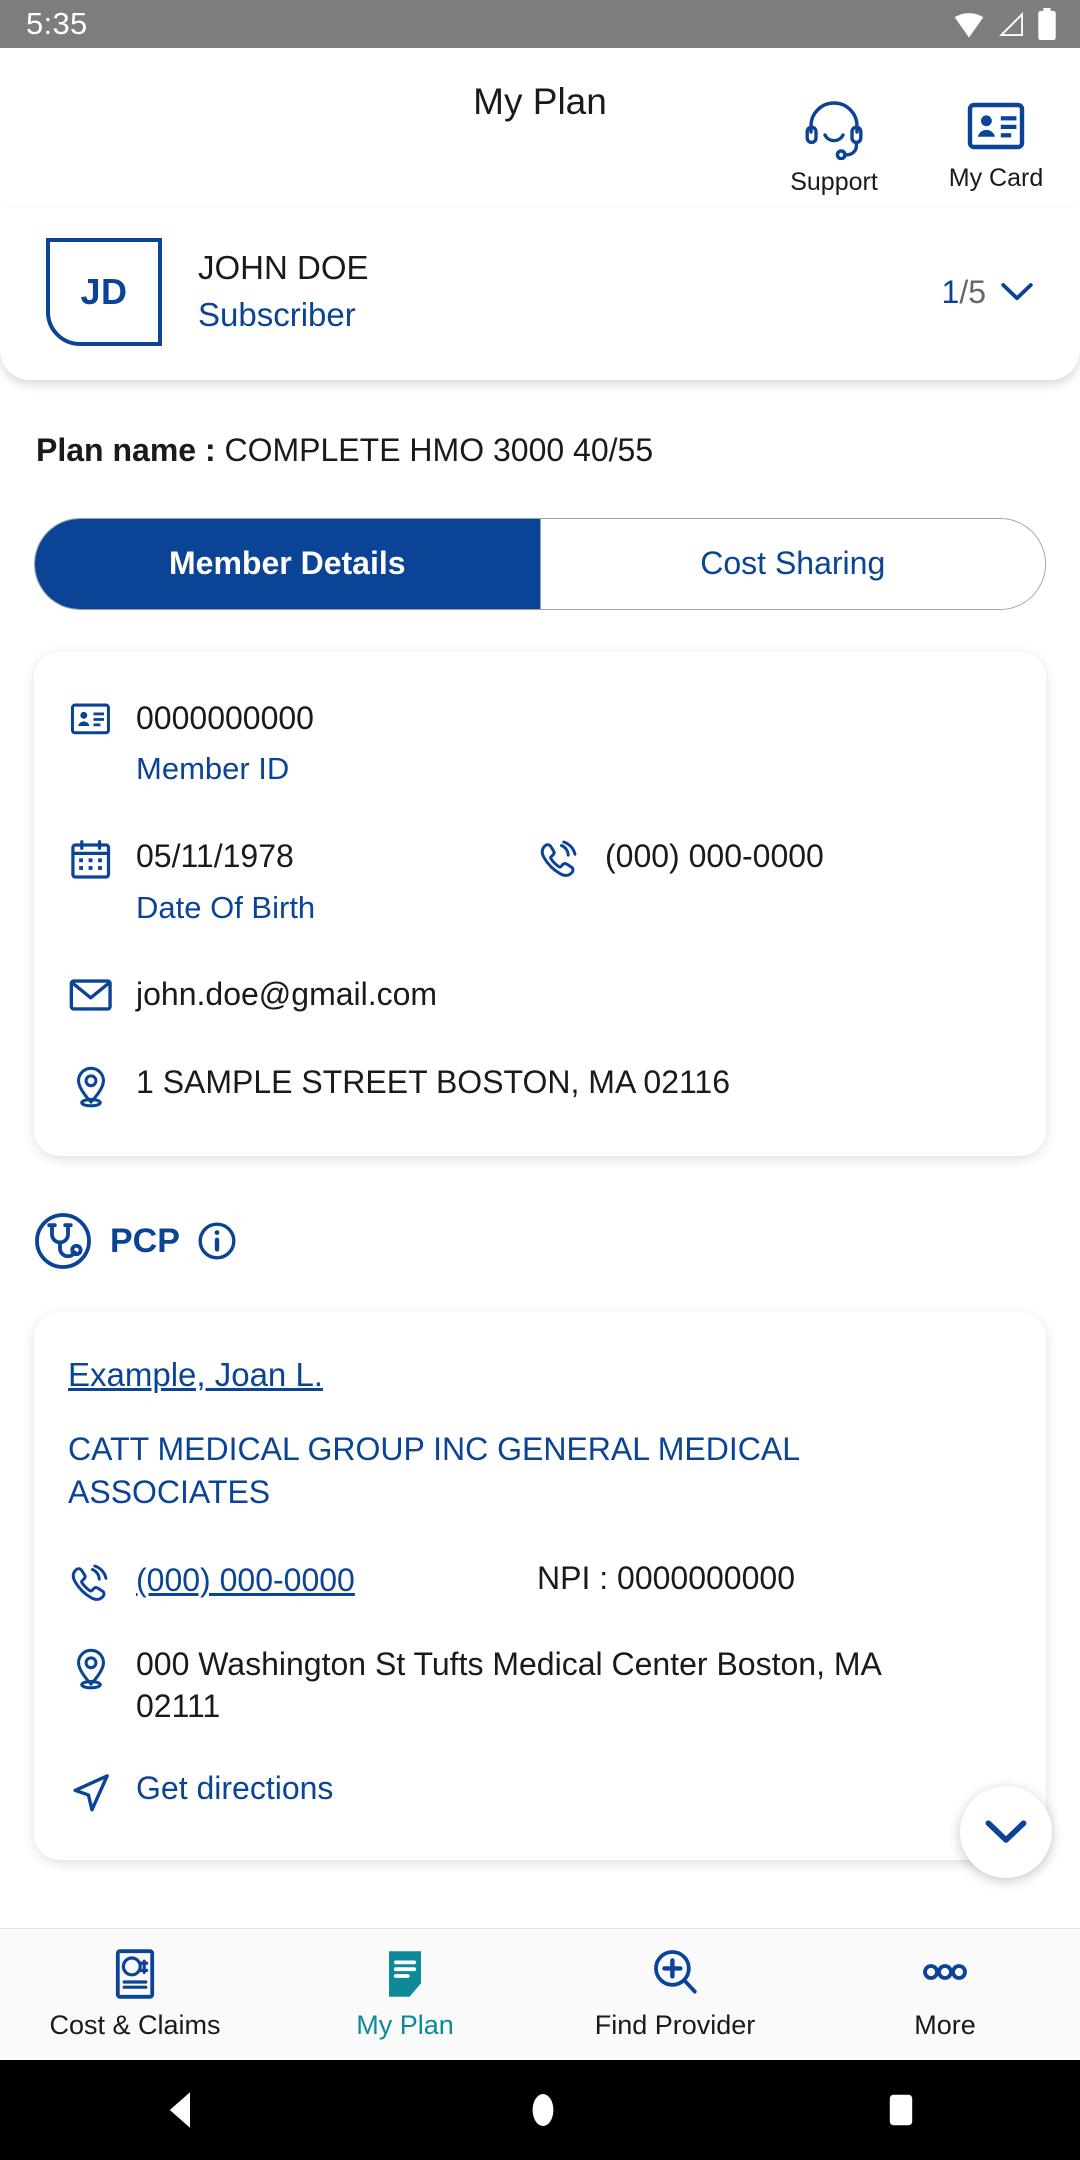 The height and width of the screenshot is (2160, 1080). Describe the element at coordinates (277, 315) in the screenshot. I see `member-role: Subscriber` at that location.